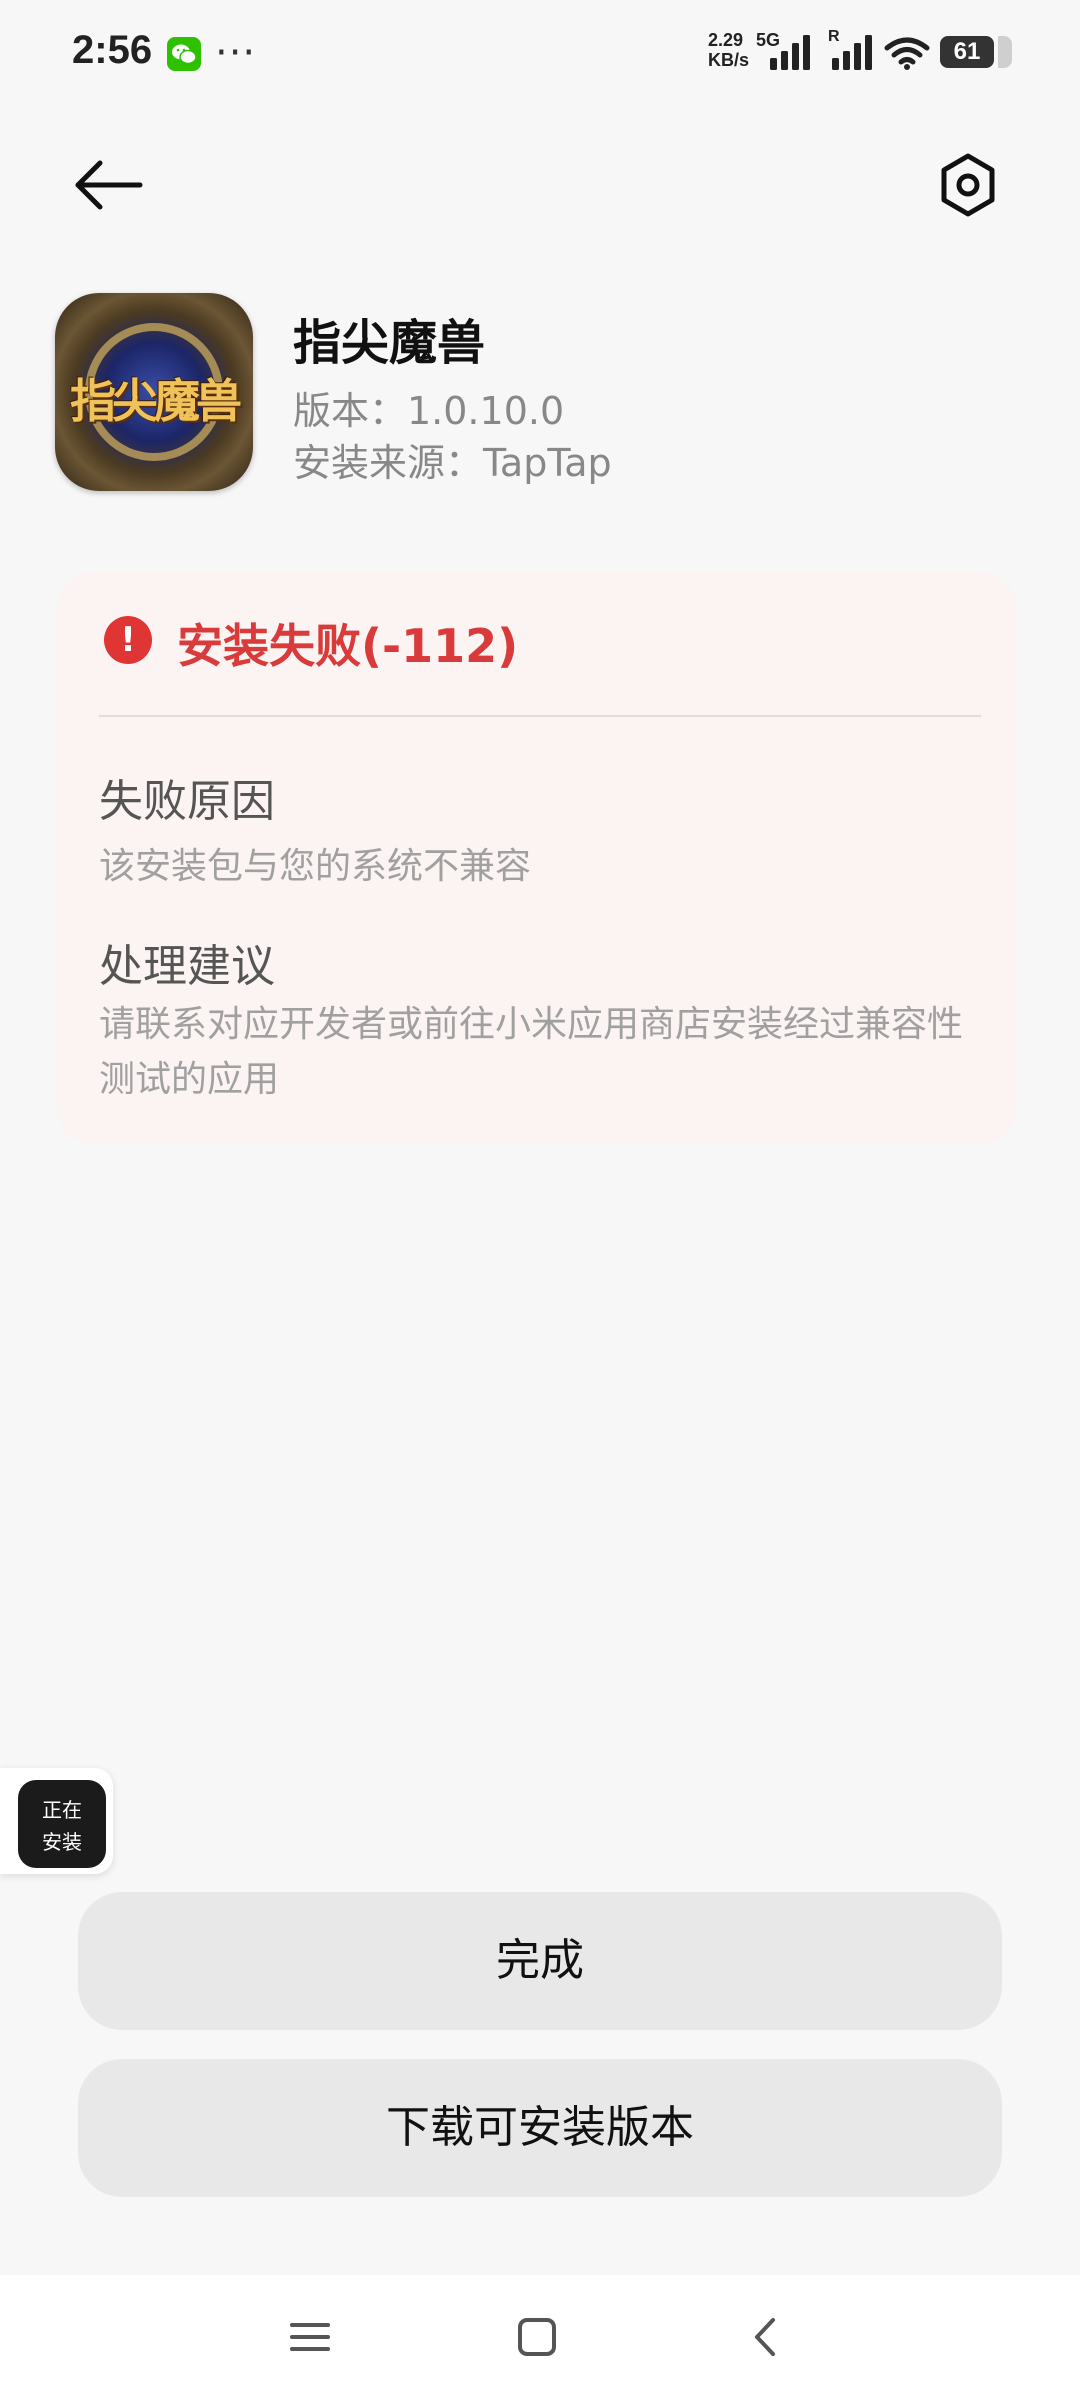 This screenshot has width=1080, height=2400. What do you see at coordinates (62, 1810) in the screenshot?
I see `installing-label-line1: 正在` at bounding box center [62, 1810].